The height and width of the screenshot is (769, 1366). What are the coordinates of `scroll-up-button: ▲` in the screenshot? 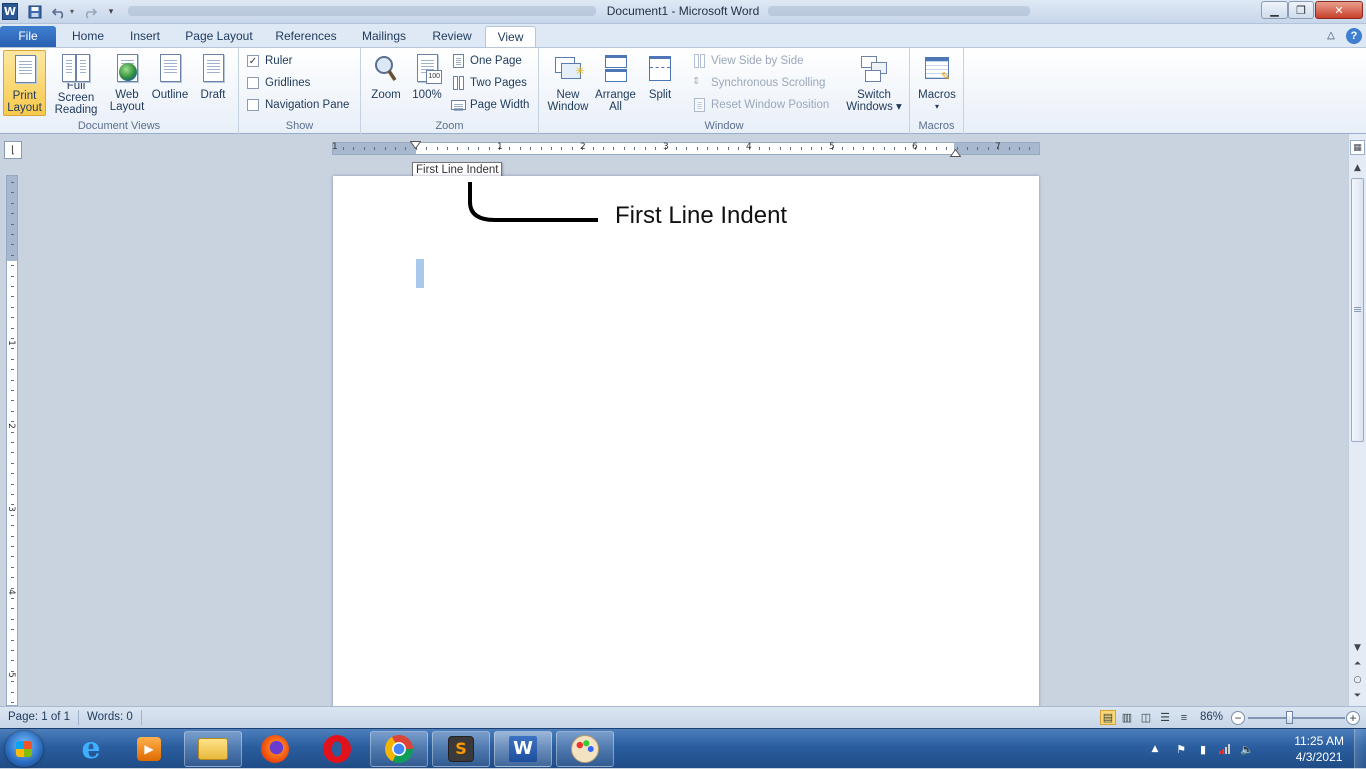 It's located at (1357, 167).